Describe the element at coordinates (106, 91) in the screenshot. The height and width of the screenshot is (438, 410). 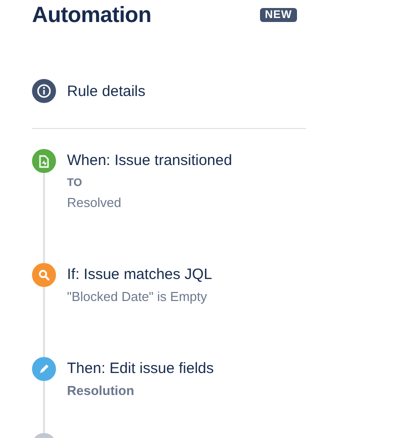
I see `rule-details-link: Rule details` at that location.